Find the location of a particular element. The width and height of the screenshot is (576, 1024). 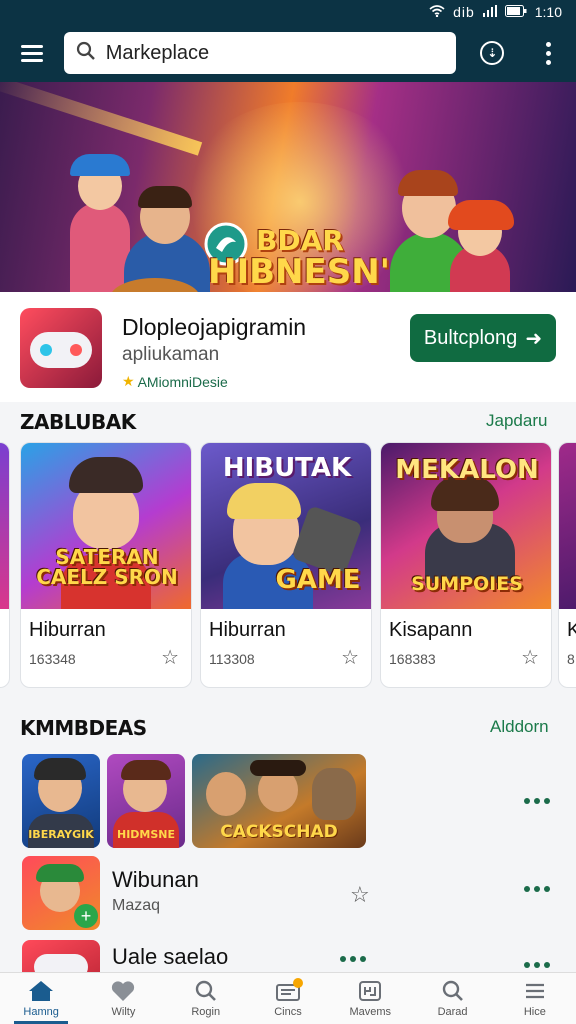

add-icon: + is located at coordinates (86, 916).